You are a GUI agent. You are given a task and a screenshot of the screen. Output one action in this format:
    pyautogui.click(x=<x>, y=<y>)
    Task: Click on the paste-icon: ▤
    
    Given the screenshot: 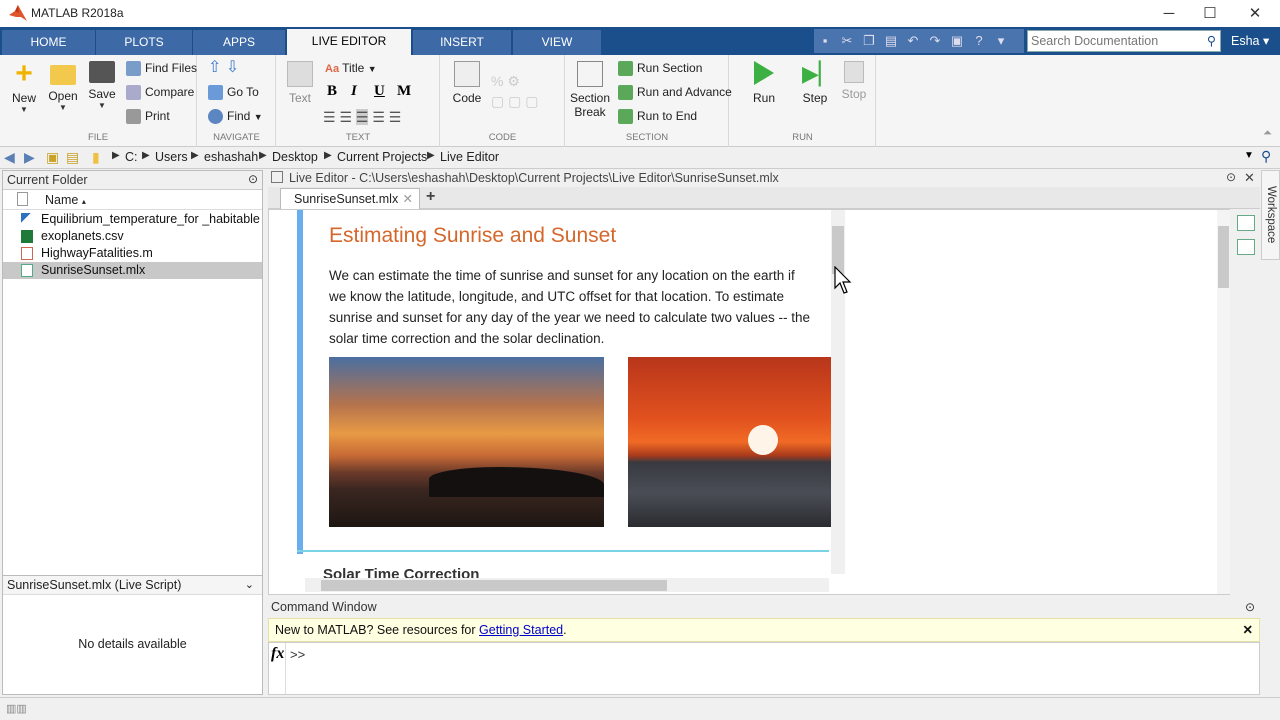 What is the action you would take?
    pyautogui.click(x=891, y=41)
    